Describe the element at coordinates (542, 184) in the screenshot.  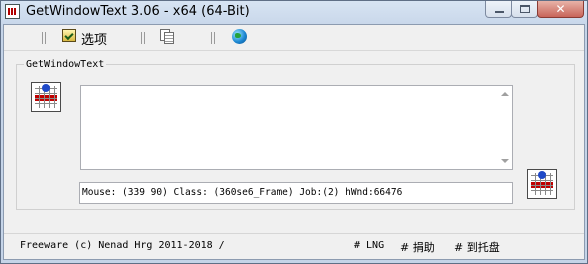
I see `window-finder-icon-secondary` at that location.